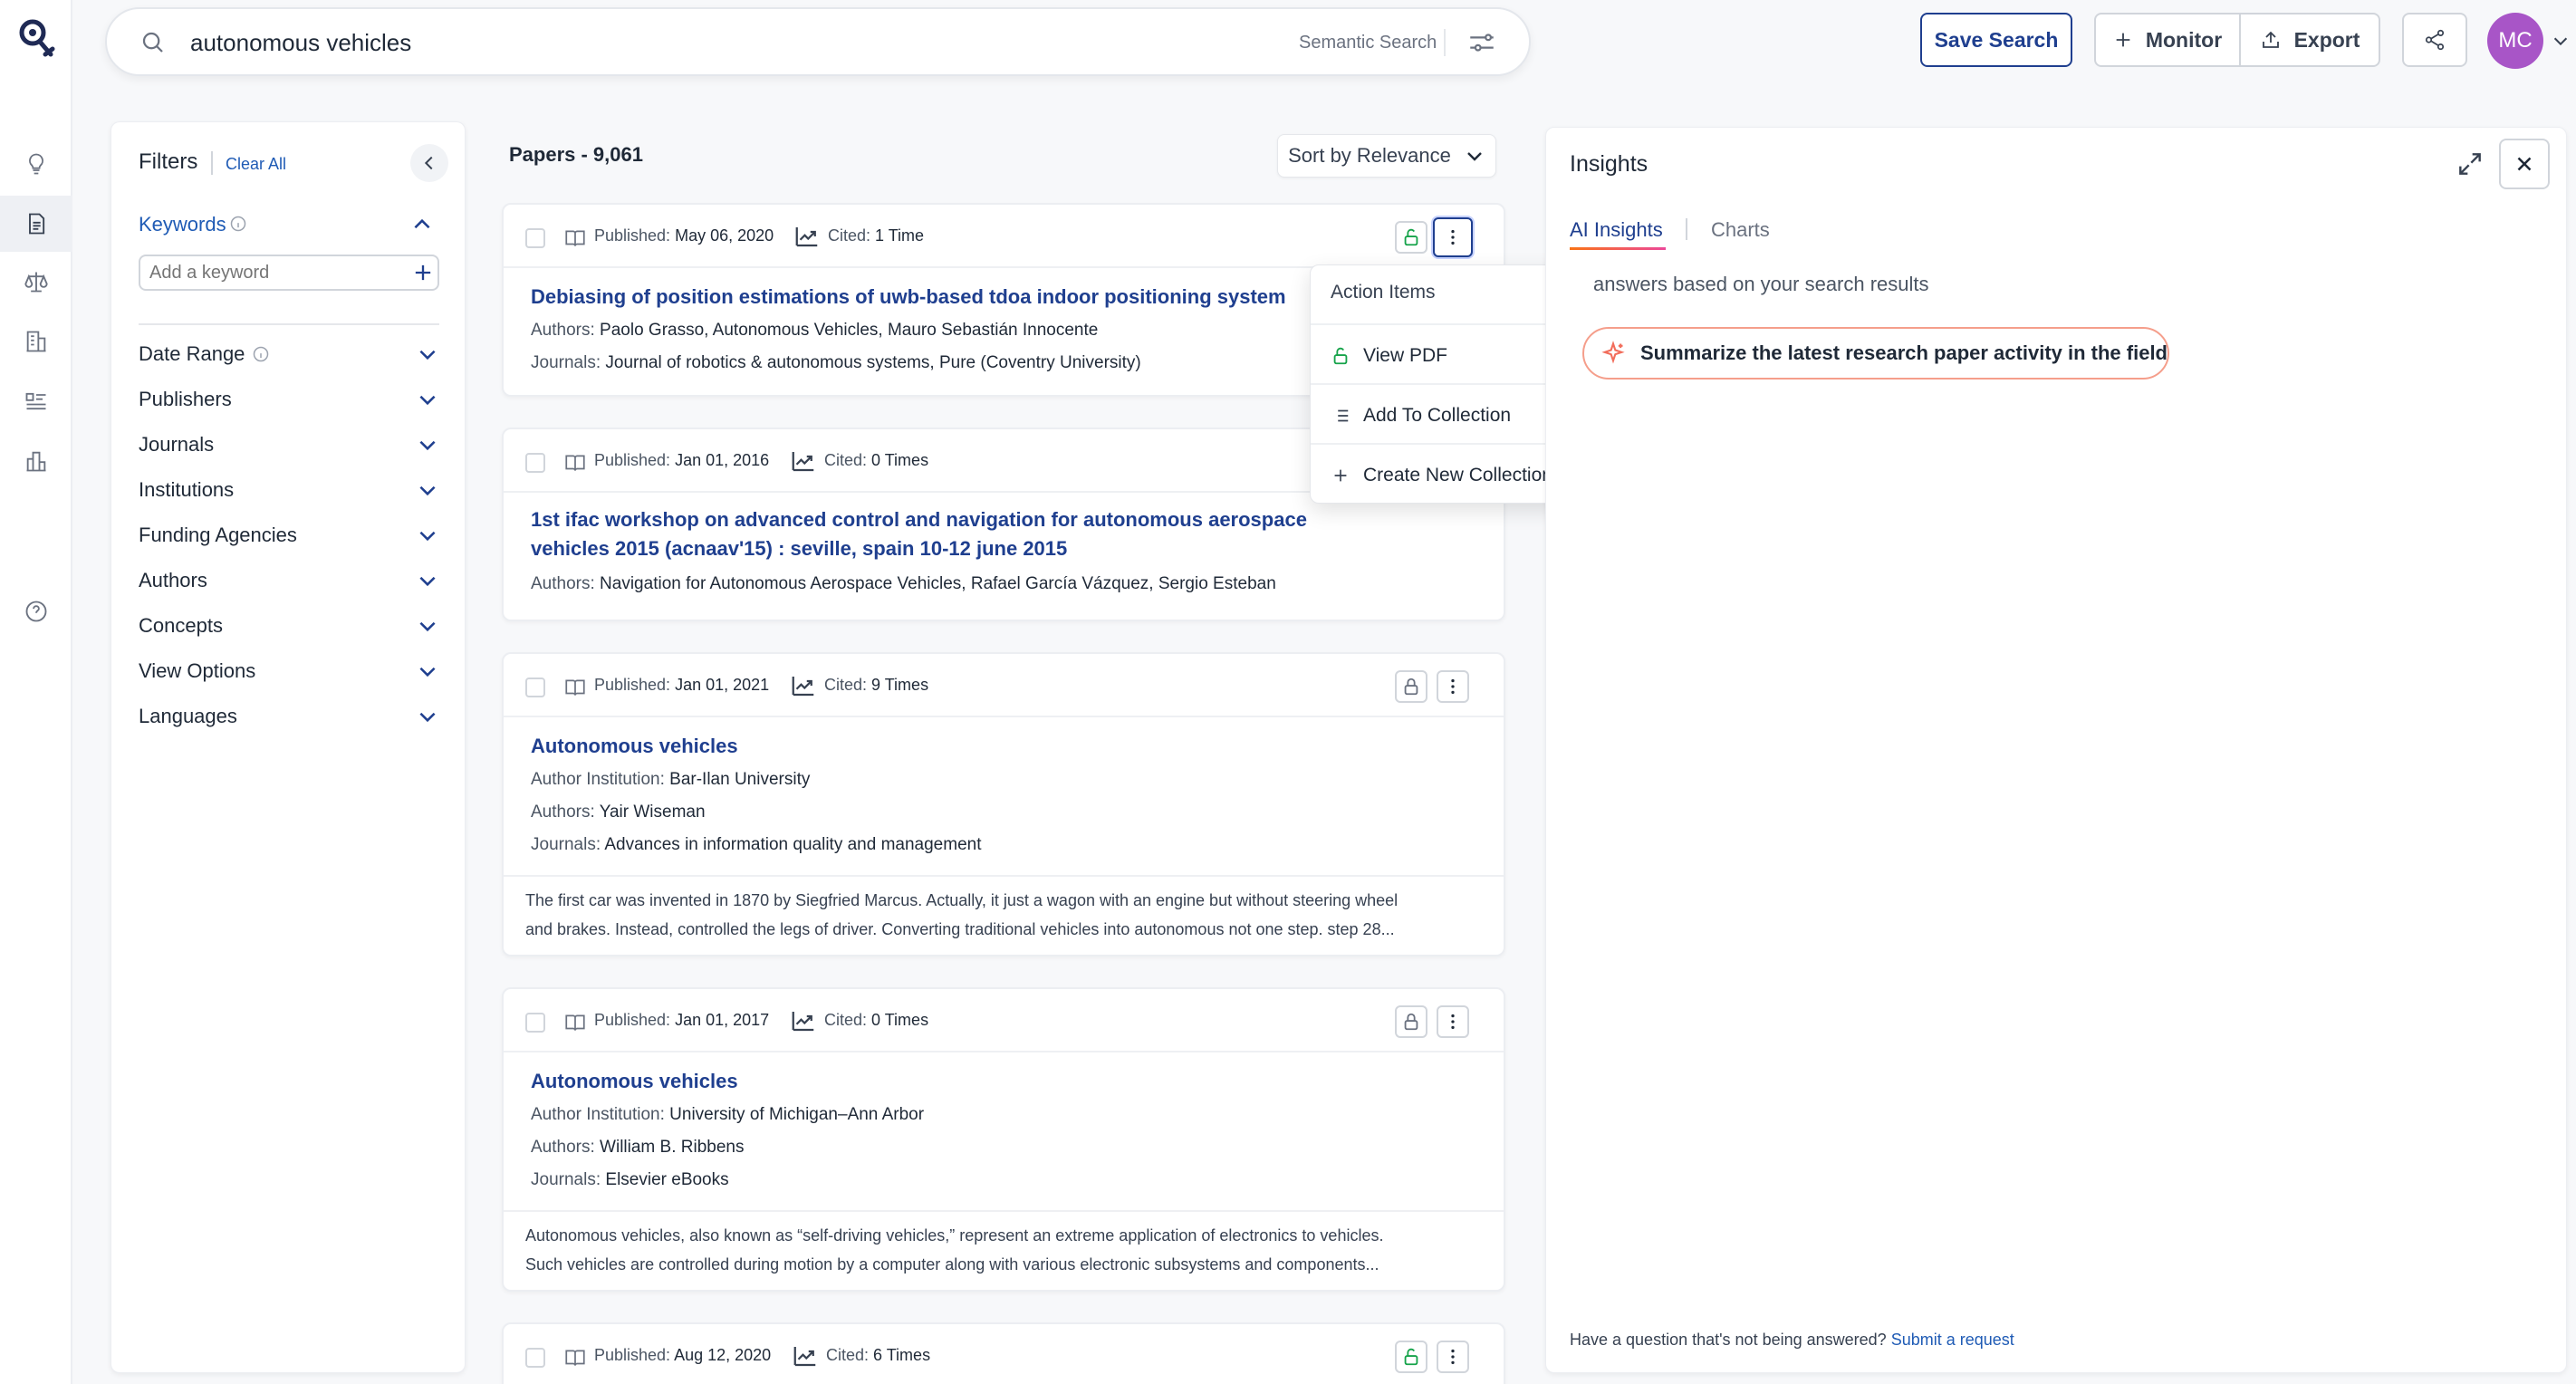 The height and width of the screenshot is (1384, 2576). Describe the element at coordinates (1386, 156) in the screenshot. I see `sort-dropdown: Sort by Relevance` at that location.